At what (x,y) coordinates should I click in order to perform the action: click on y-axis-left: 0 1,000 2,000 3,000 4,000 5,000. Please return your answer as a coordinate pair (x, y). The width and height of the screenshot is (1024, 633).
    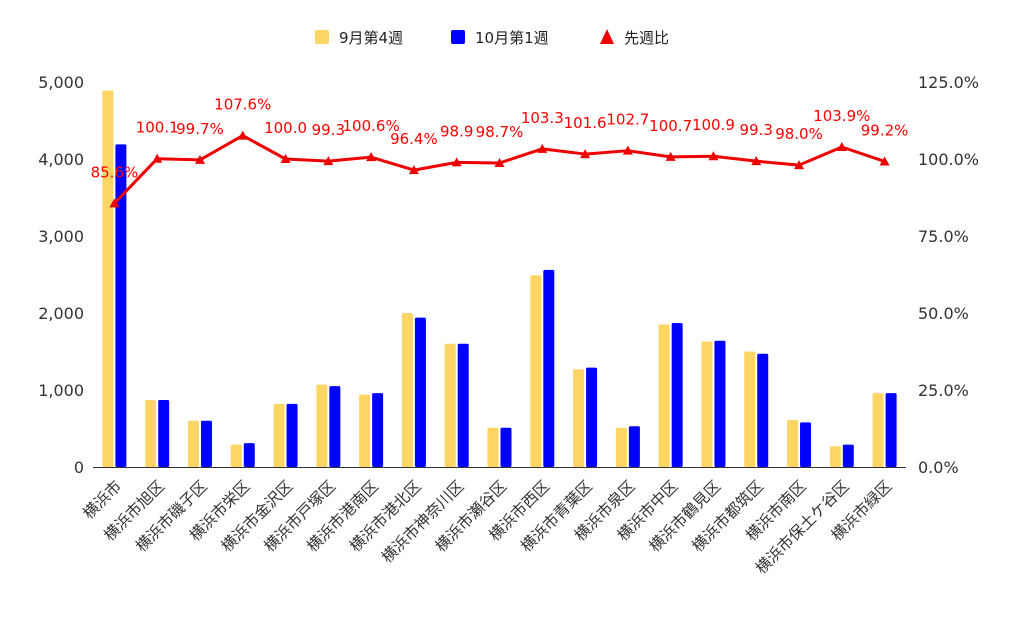
    Looking at the image, I should click on (61, 275).